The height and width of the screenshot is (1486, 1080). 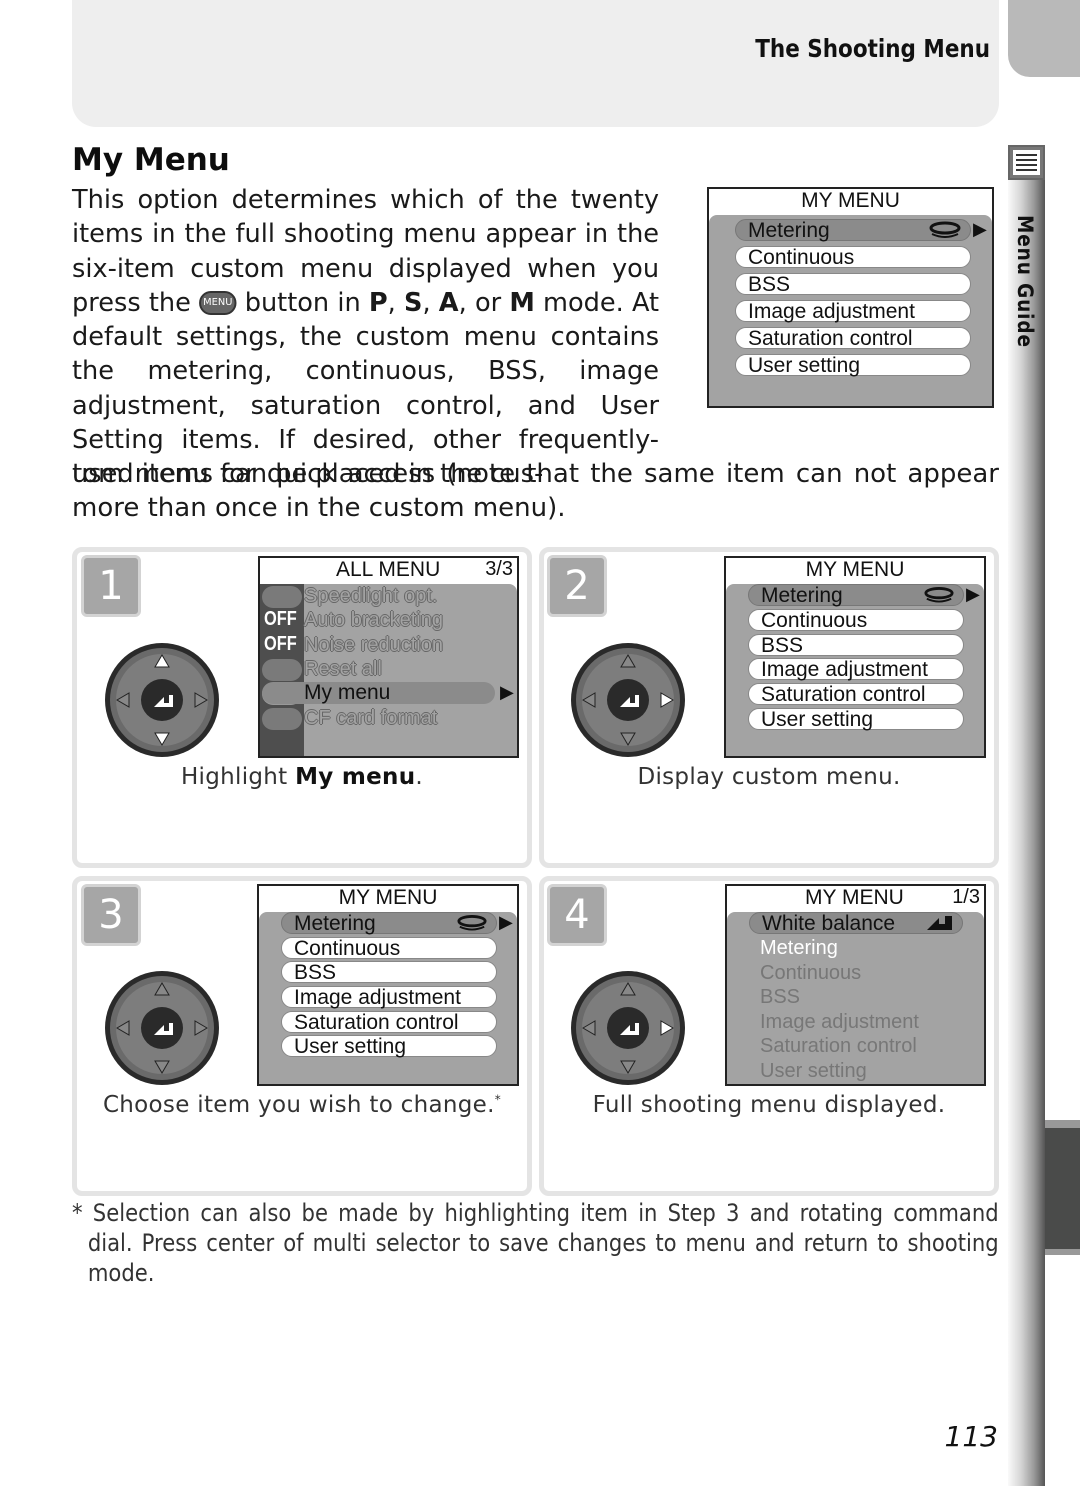 What do you see at coordinates (1026, 833) in the screenshot?
I see `side-tab-strip` at bounding box center [1026, 833].